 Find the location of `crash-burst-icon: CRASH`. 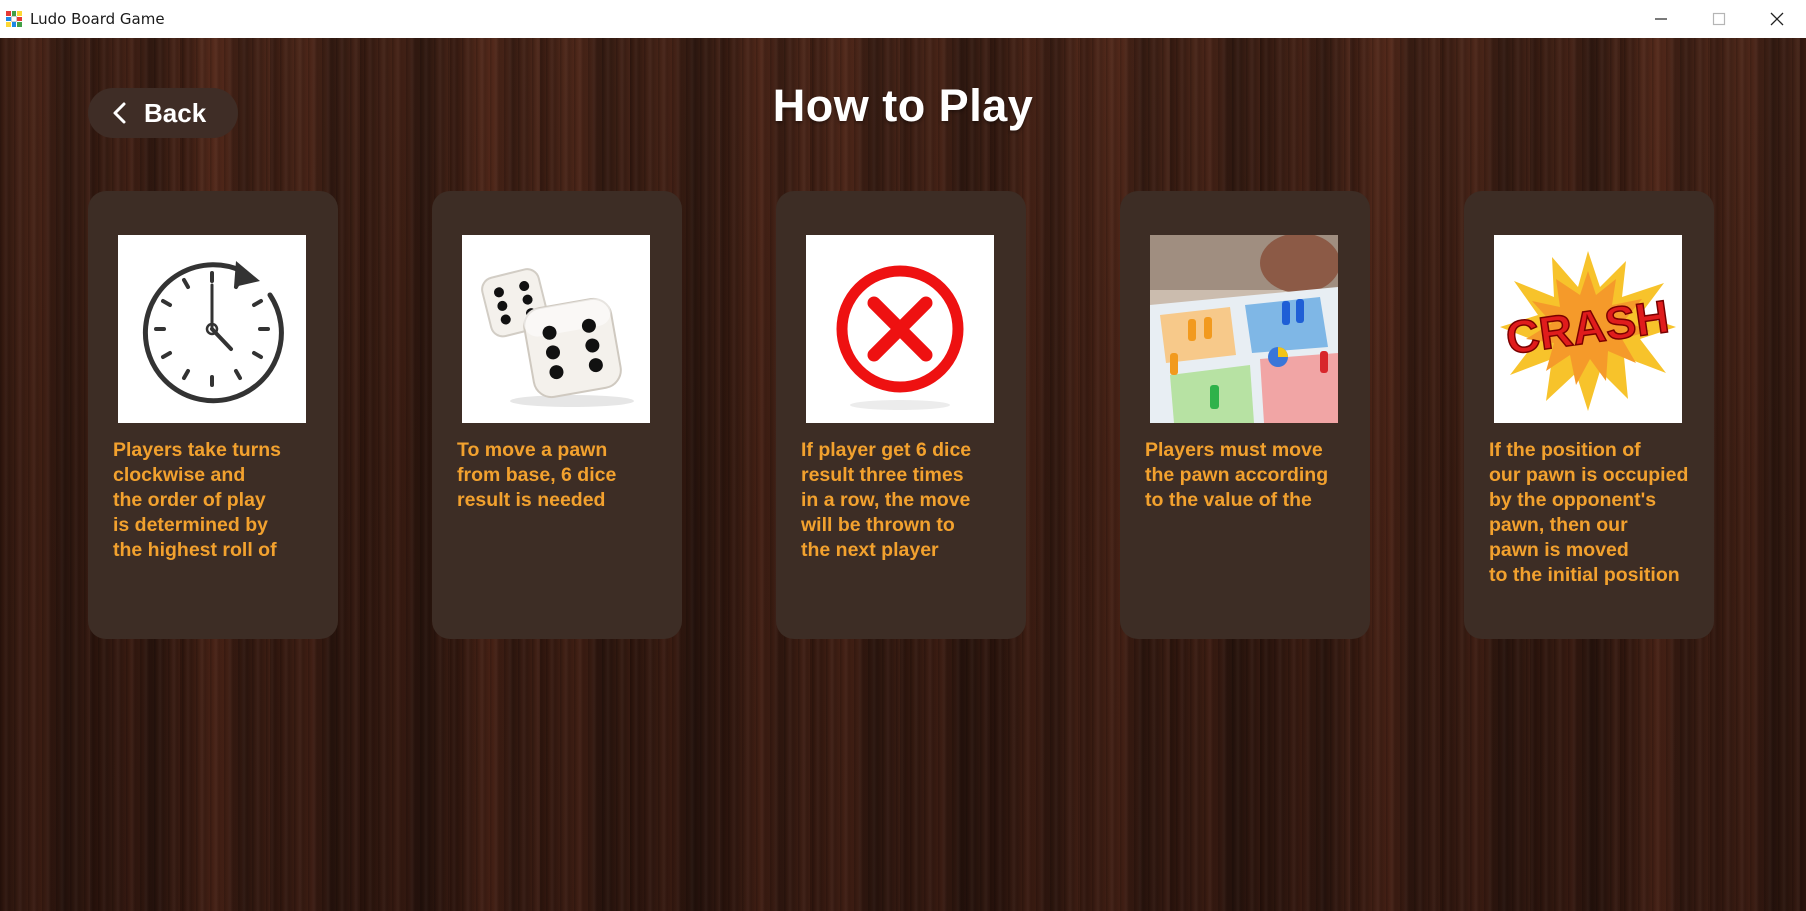

crash-burst-icon: CRASH is located at coordinates (1588, 329).